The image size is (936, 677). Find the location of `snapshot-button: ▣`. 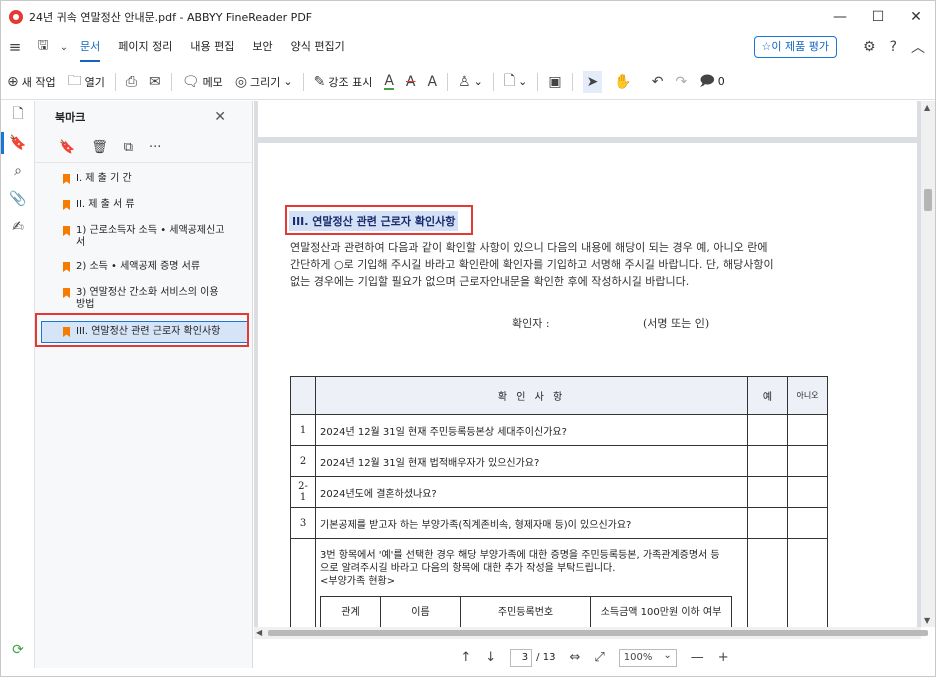

snapshot-button: ▣ is located at coordinates (554, 82).